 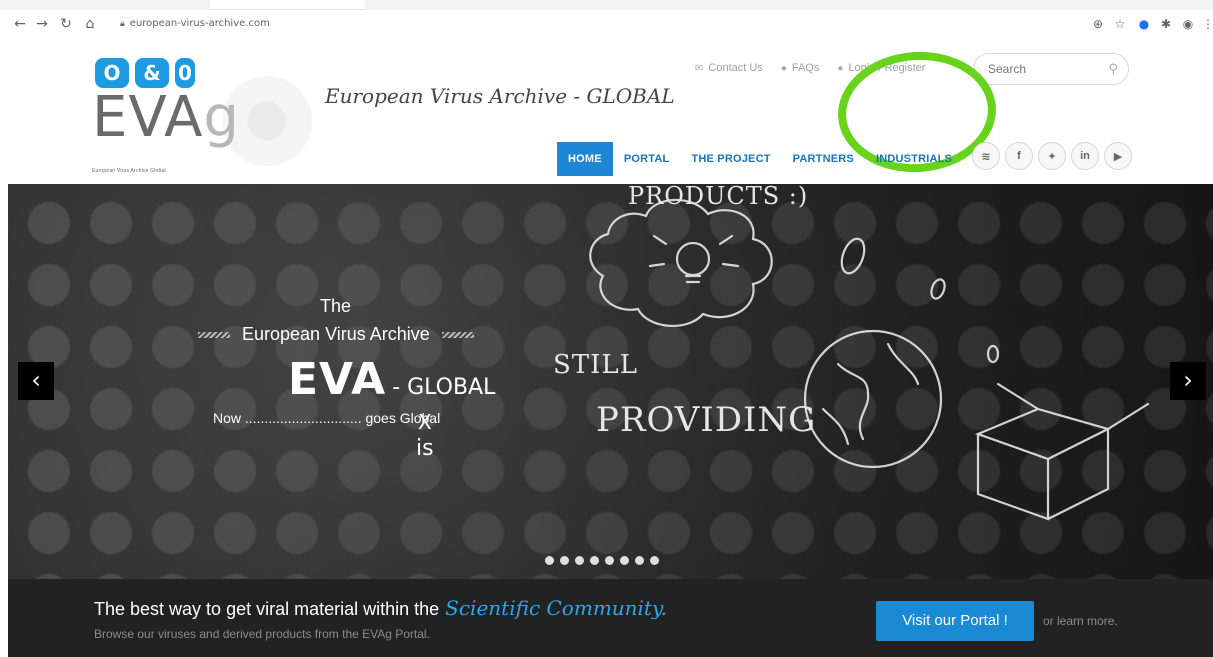 I want to click on menu-kebab-icon: ⋮, so click(x=1206, y=24).